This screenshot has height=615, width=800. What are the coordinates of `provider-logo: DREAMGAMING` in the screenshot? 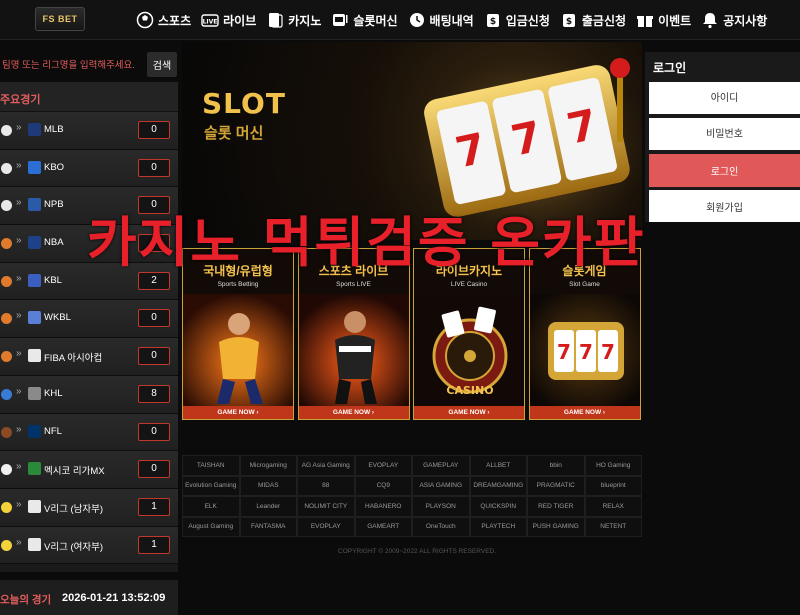 It's located at (498, 485).